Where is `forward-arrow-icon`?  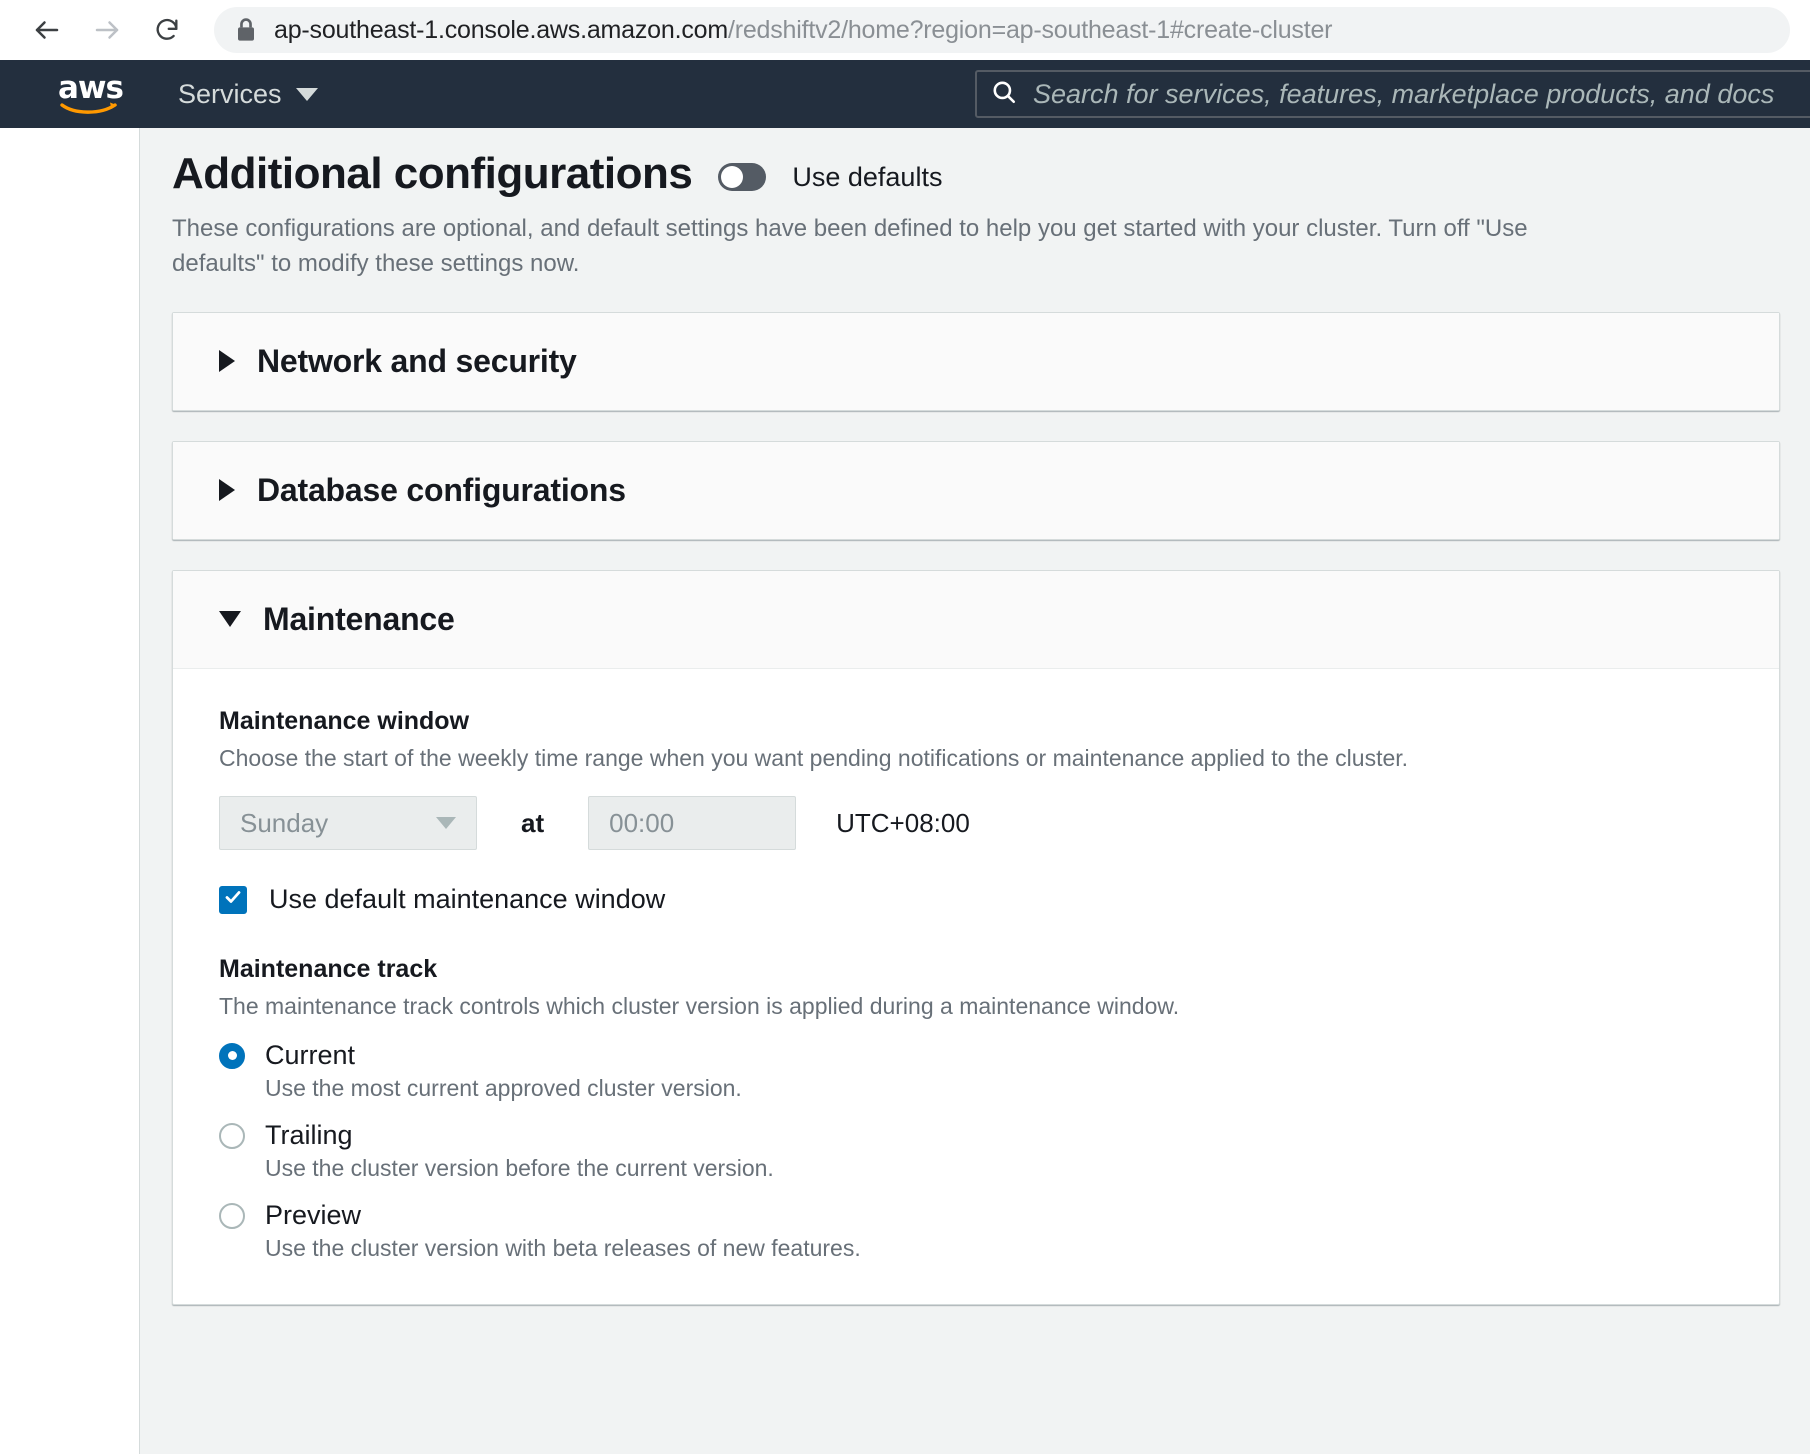 forward-arrow-icon is located at coordinates (107, 30).